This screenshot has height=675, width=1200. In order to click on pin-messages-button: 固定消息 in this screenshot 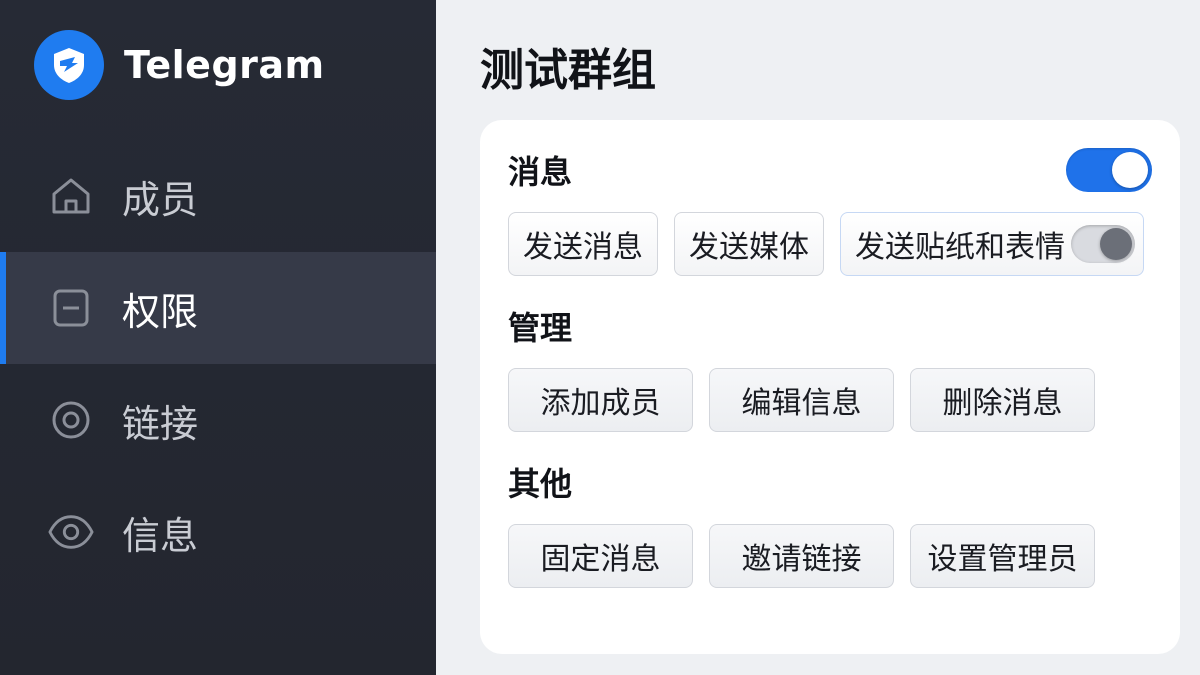, I will do `click(600, 556)`.